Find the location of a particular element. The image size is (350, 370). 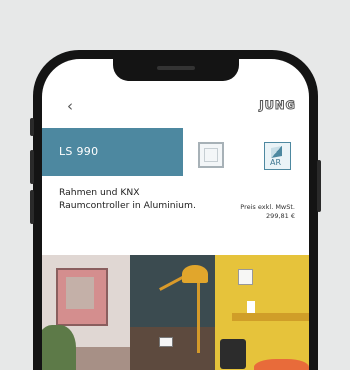

photo-sofa is located at coordinates (103, 358).